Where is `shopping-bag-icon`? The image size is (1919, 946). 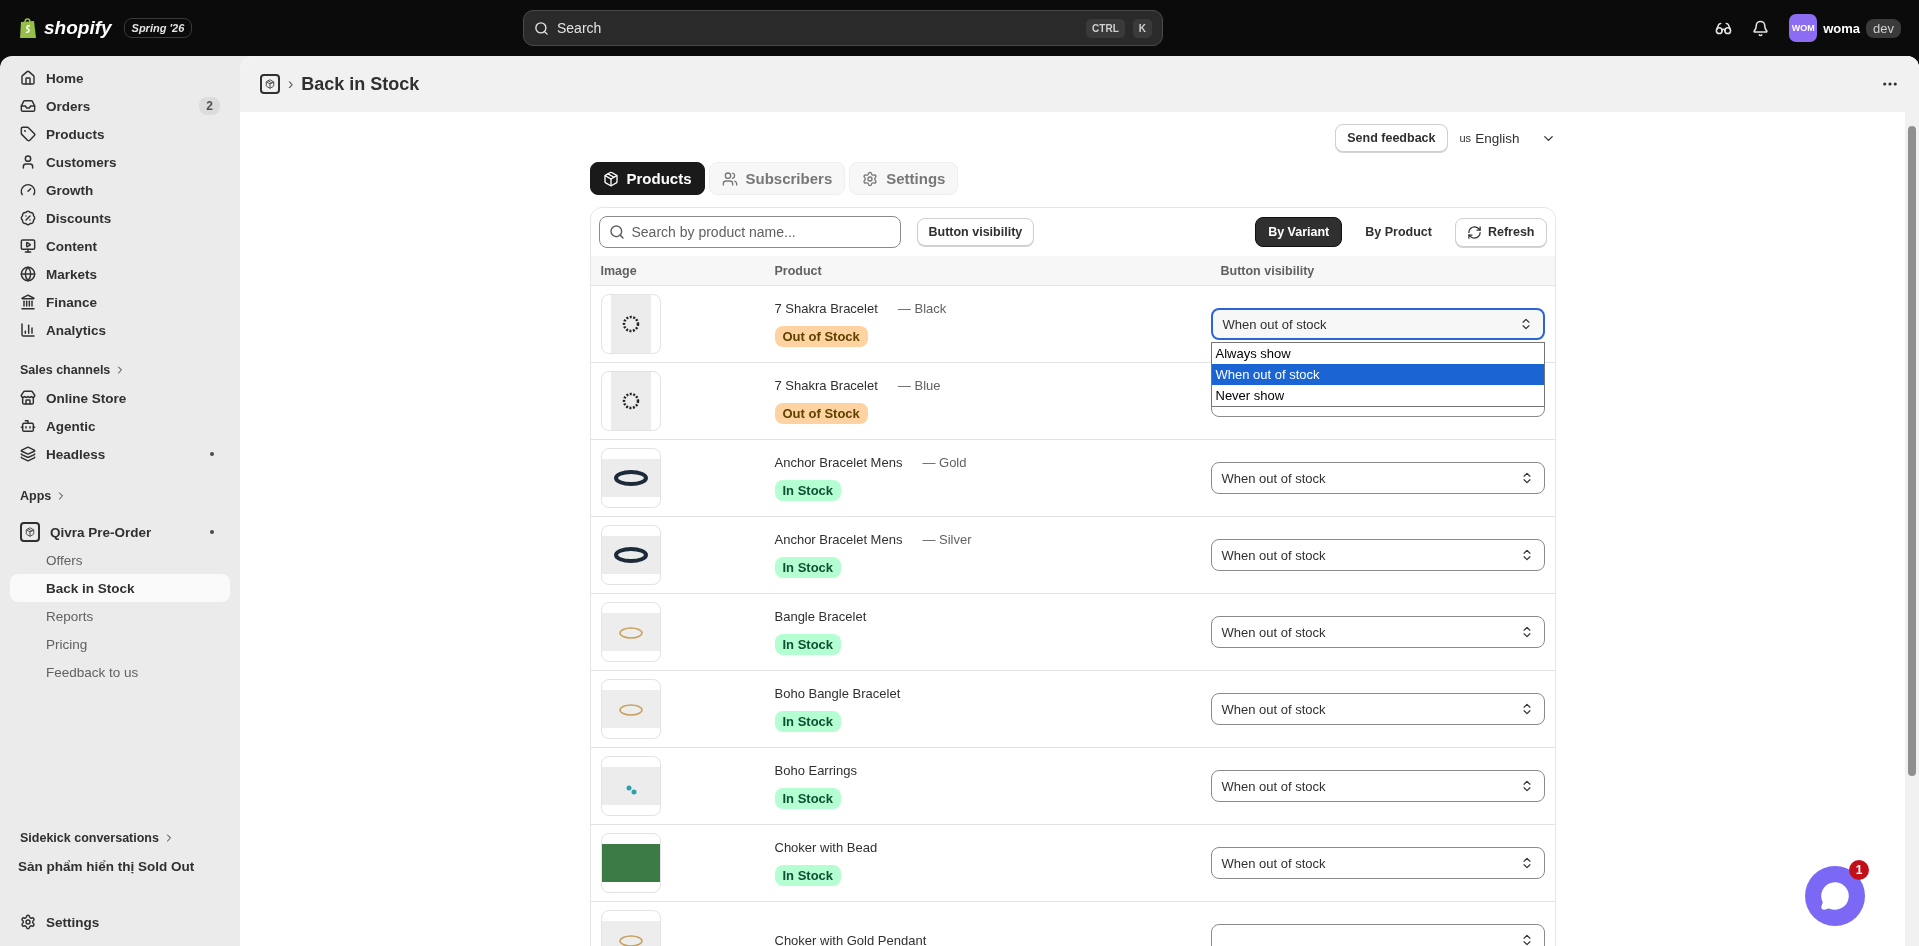
shopping-bag-icon is located at coordinates (28, 28).